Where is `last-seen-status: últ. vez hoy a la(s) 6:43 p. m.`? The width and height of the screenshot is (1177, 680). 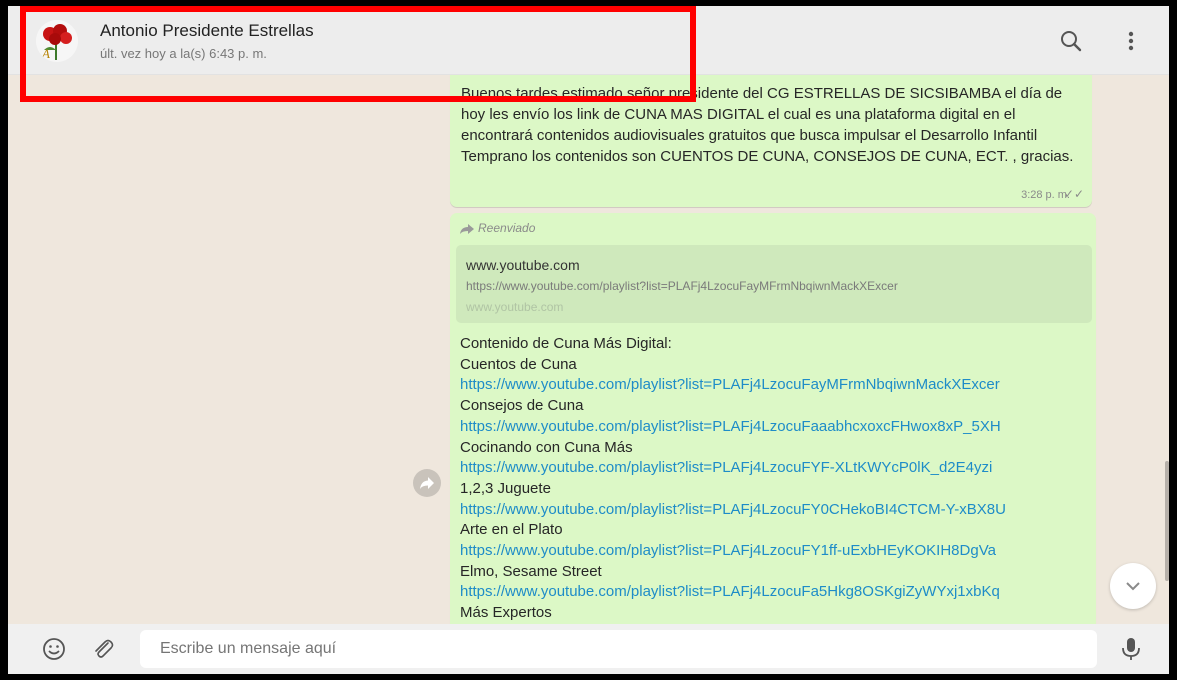
last-seen-status: últ. vez hoy a la(s) 6:43 p. m. is located at coordinates (183, 53).